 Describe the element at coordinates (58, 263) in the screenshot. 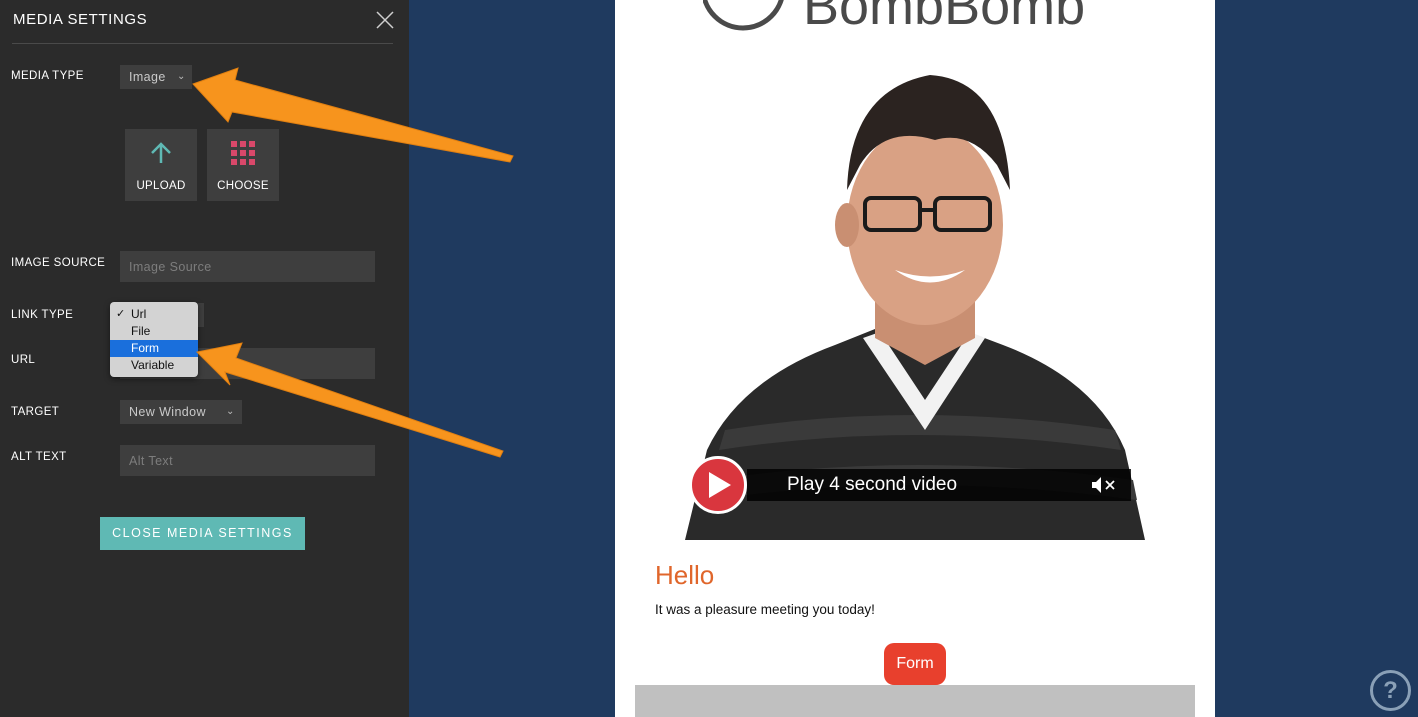

I see `image-source-label: IMAGE SOURCE` at that location.